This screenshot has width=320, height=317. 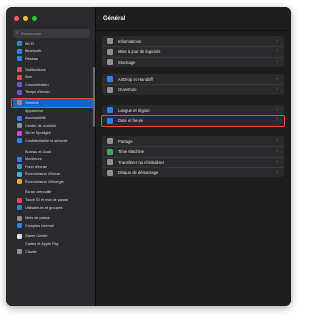 What do you see at coordinates (34, 110) in the screenshot?
I see `sidebar-item-label: Apparence` at bounding box center [34, 110].